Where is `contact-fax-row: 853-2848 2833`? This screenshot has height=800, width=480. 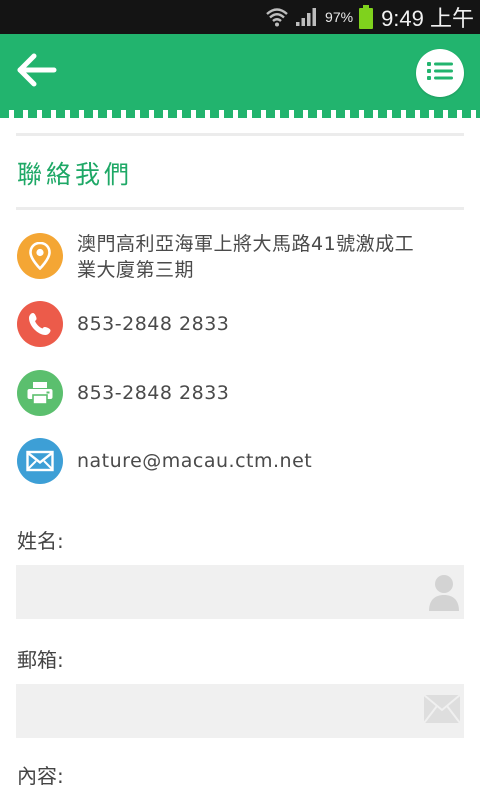 contact-fax-row: 853-2848 2833 is located at coordinates (240, 393).